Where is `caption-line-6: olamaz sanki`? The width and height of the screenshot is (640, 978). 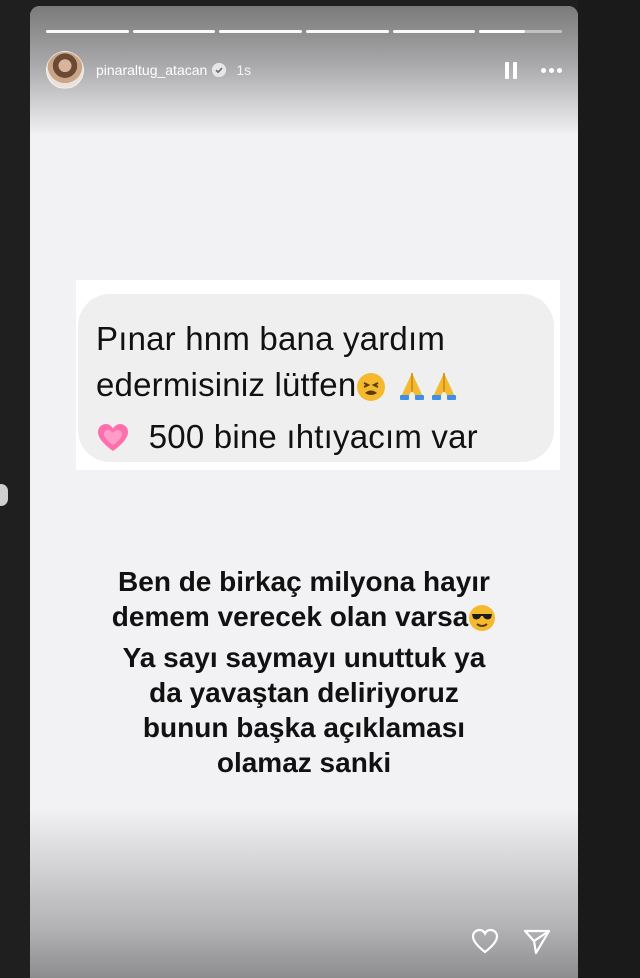 caption-line-6: olamaz sanki is located at coordinates (304, 762).